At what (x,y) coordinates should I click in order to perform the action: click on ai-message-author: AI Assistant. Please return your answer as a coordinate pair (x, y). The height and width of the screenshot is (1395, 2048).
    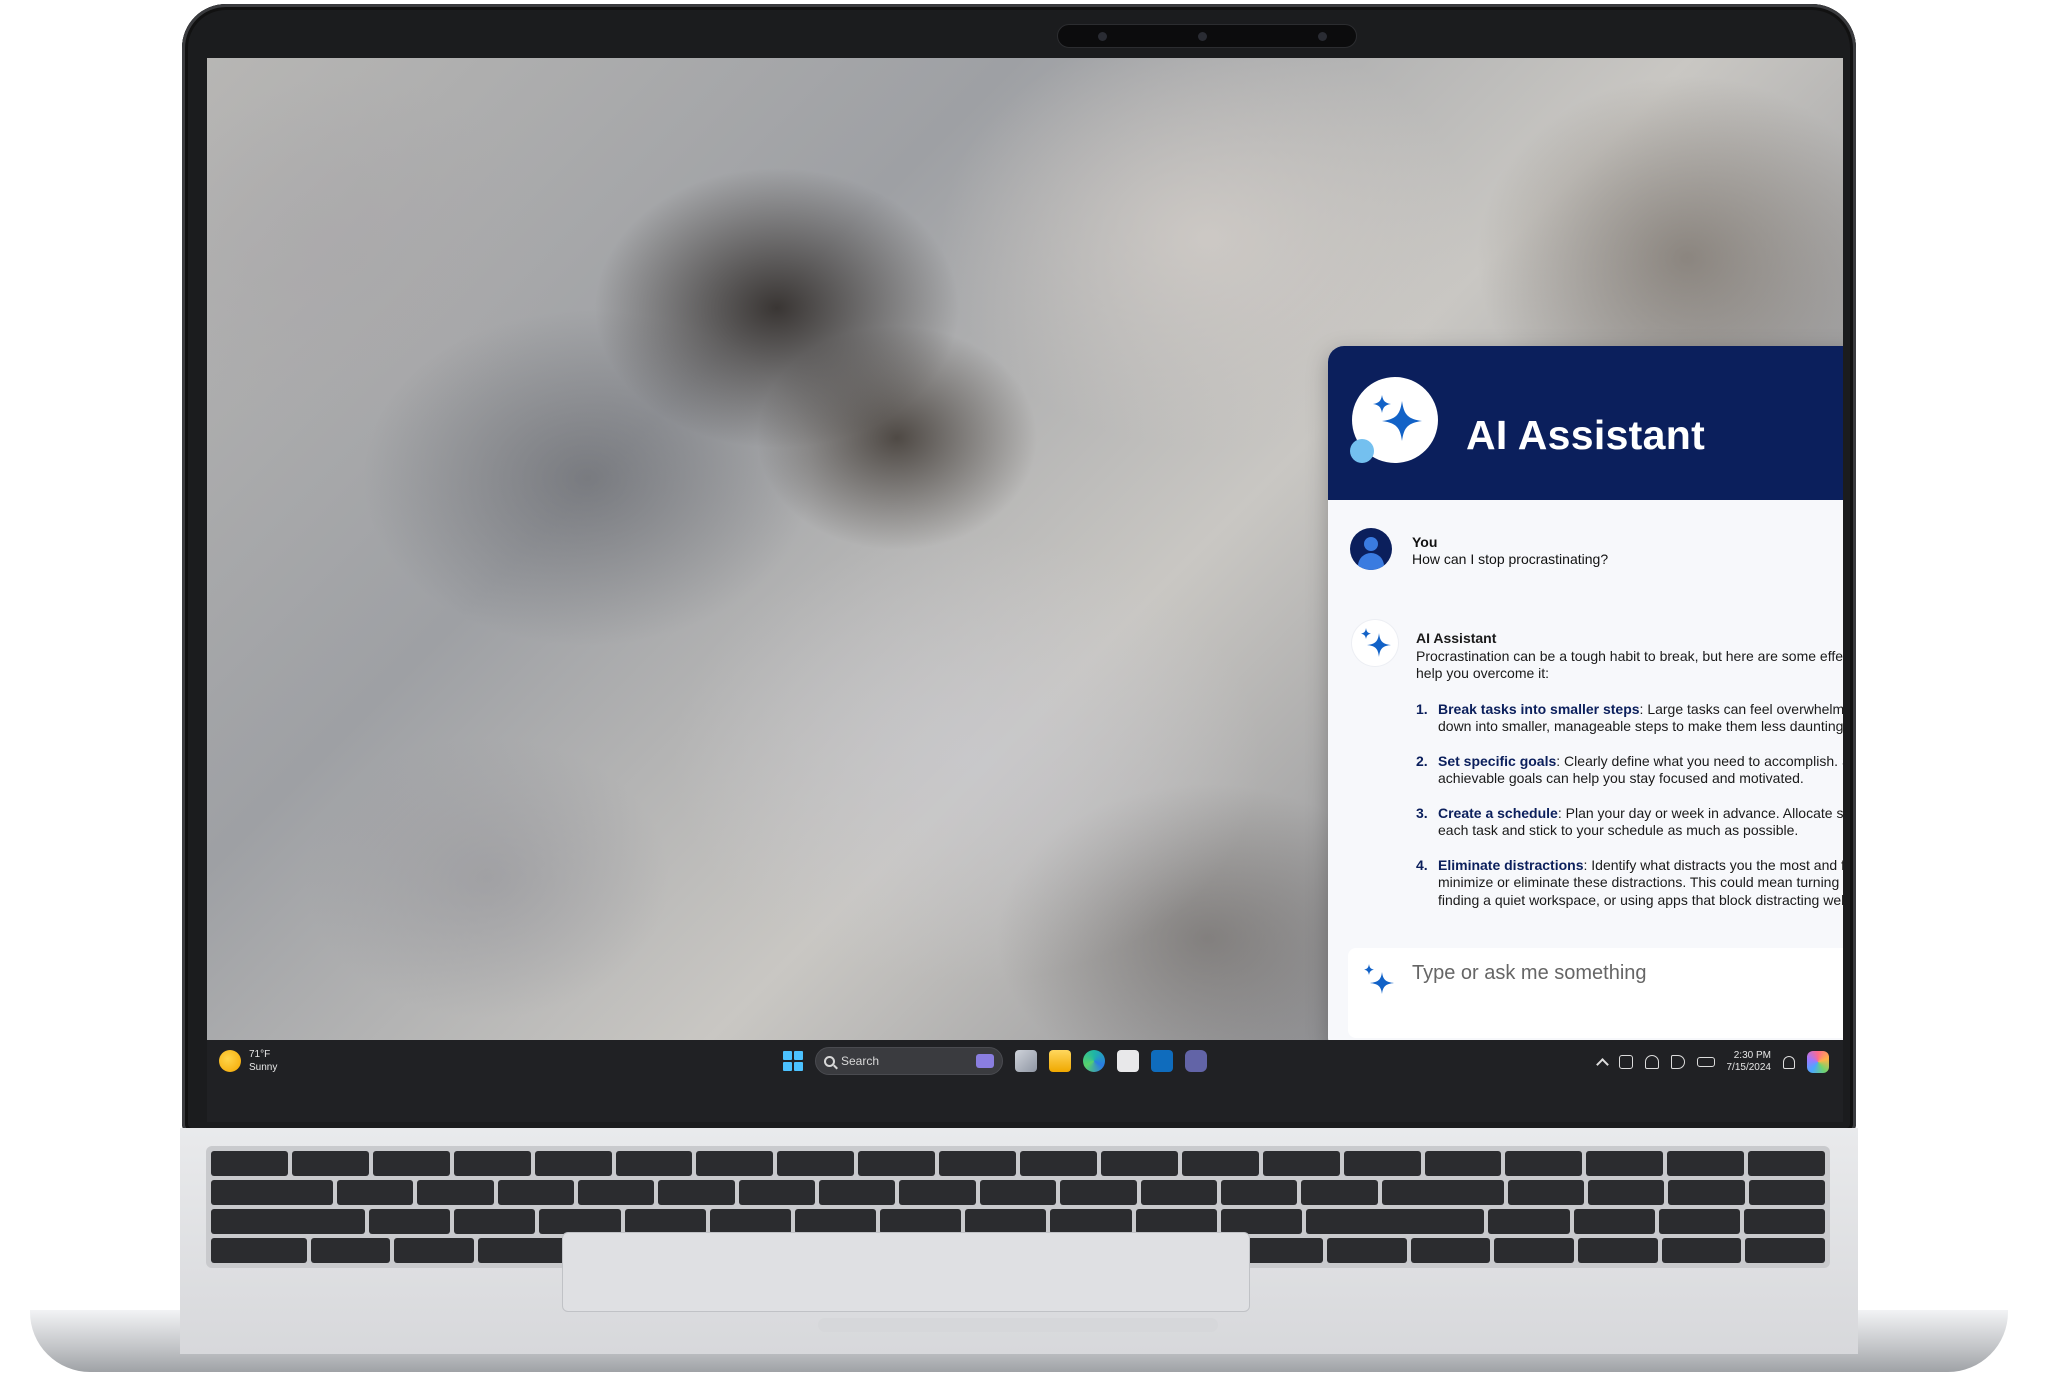
    Looking at the image, I should click on (1456, 638).